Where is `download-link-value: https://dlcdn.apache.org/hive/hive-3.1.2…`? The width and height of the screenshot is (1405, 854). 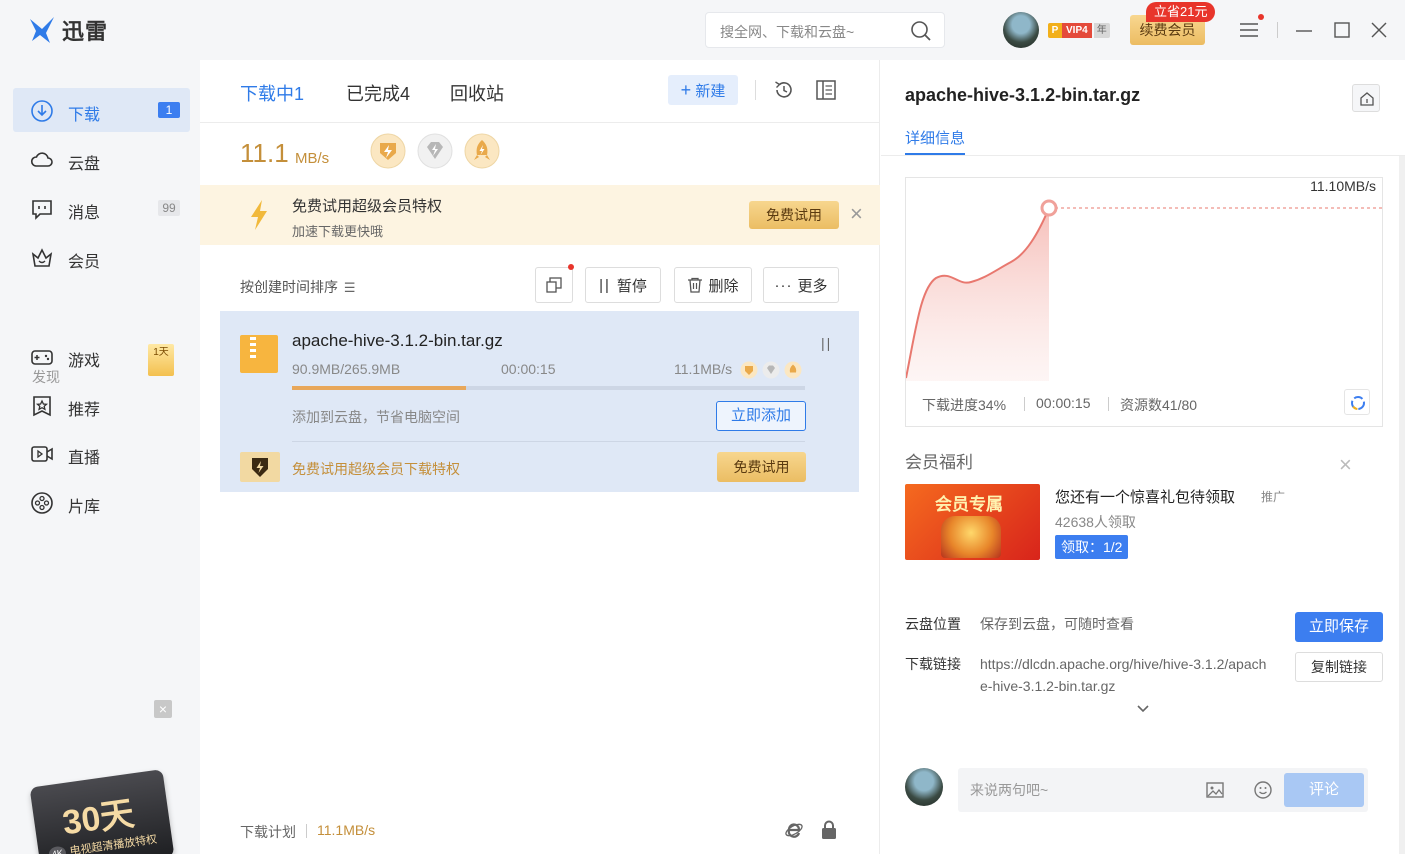
download-link-value: https://dlcdn.apache.org/hive/hive-3.1.2… is located at coordinates (1123, 675).